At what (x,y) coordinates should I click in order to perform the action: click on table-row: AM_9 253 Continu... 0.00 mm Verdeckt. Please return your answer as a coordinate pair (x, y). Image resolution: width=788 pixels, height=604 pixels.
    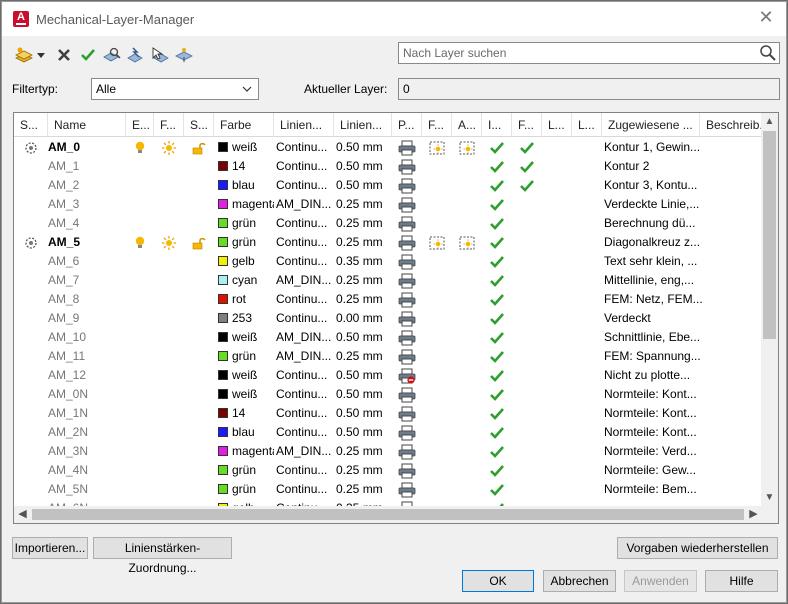
    Looking at the image, I should click on (388, 318).